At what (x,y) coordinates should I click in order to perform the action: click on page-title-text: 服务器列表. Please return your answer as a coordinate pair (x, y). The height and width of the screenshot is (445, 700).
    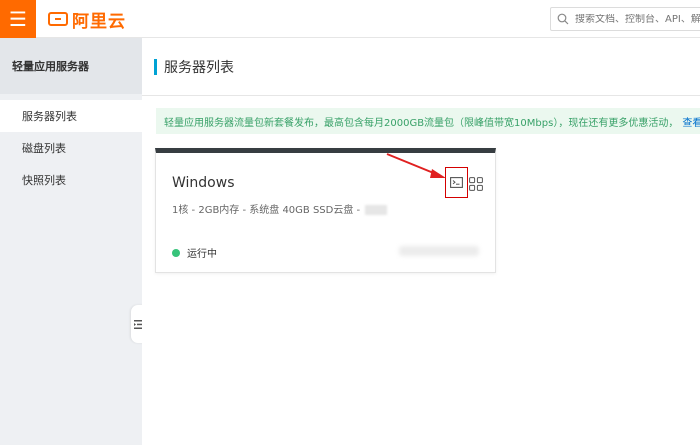
    Looking at the image, I should click on (199, 68).